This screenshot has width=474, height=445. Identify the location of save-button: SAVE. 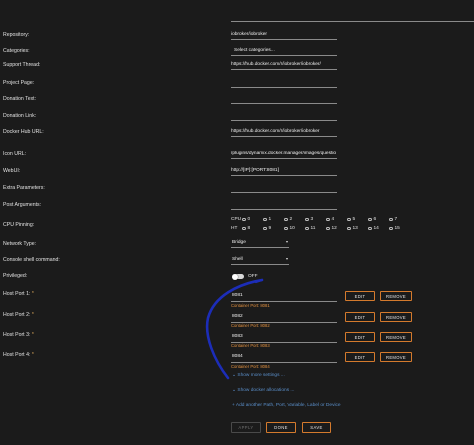
(316, 427).